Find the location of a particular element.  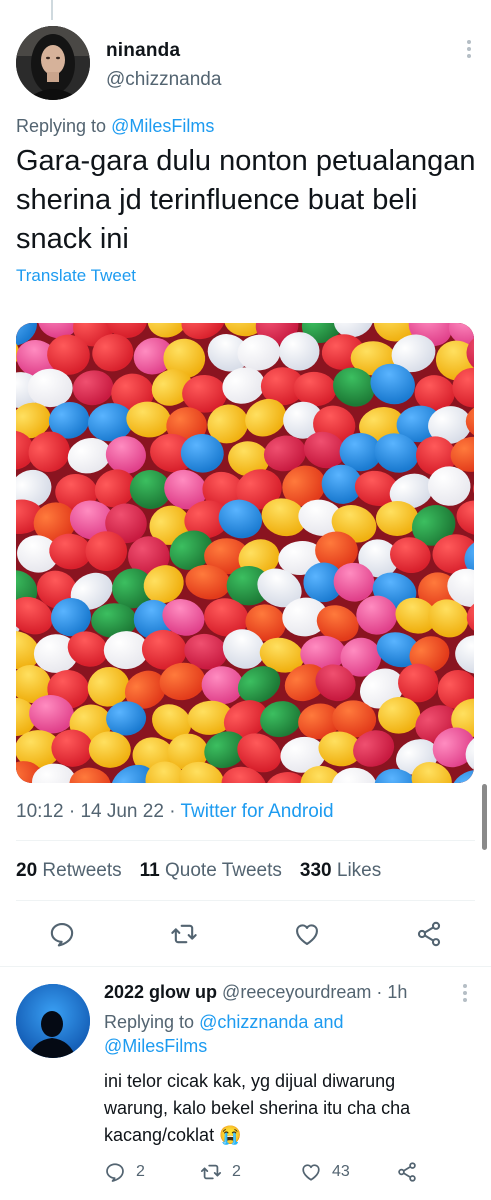

reply-author-avatar is located at coordinates (53, 1021).